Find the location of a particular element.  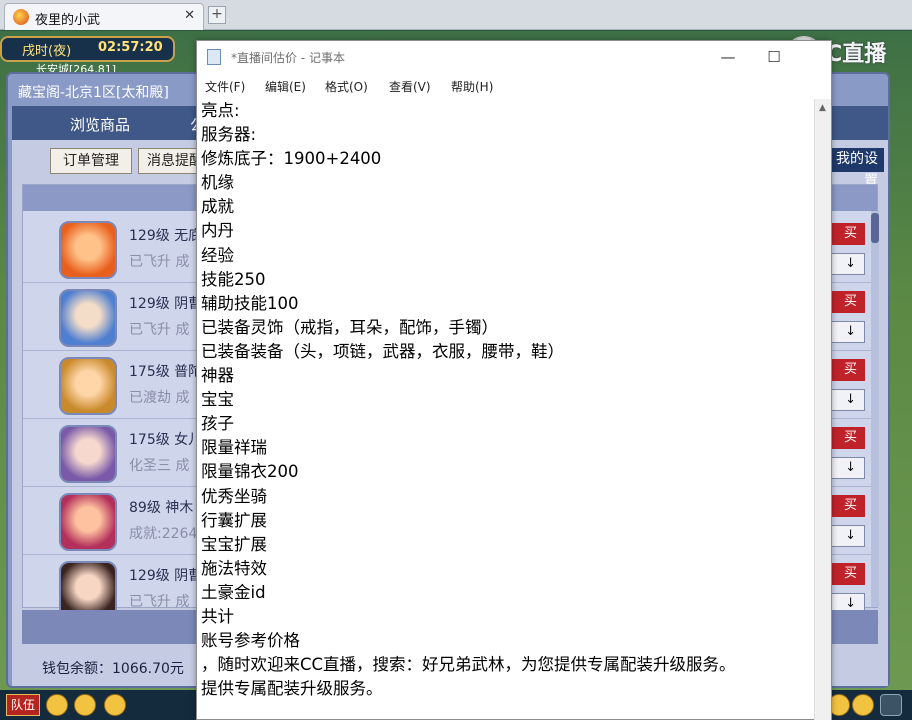

notepad-title: *直播间估价 - 记事本 is located at coordinates (288, 58).